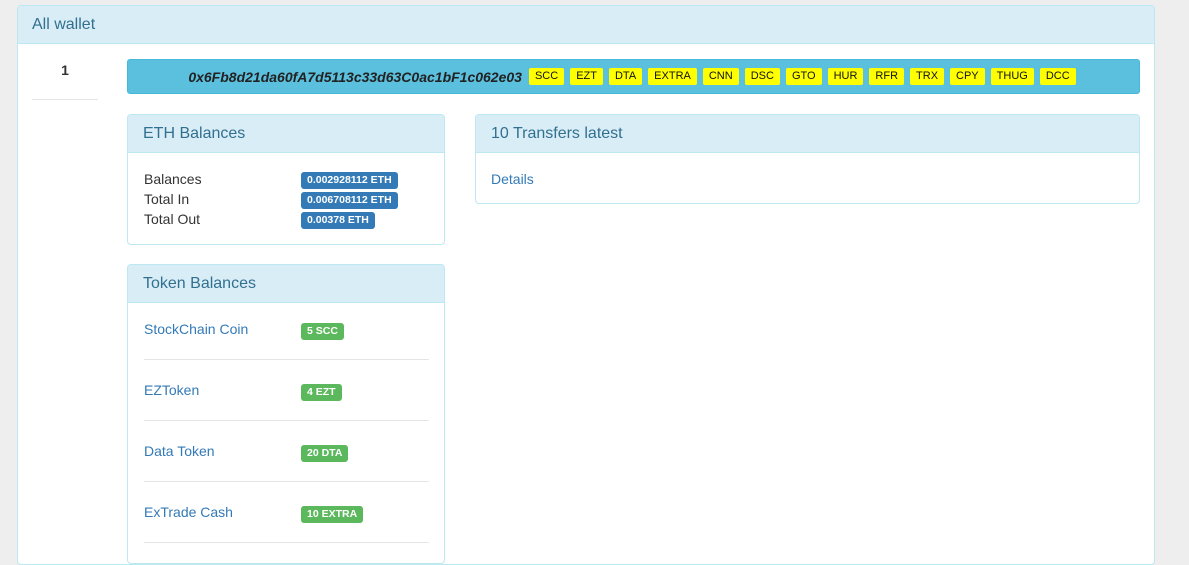 The width and height of the screenshot is (1189, 565). I want to click on token-tag-hur: HUR, so click(845, 76).